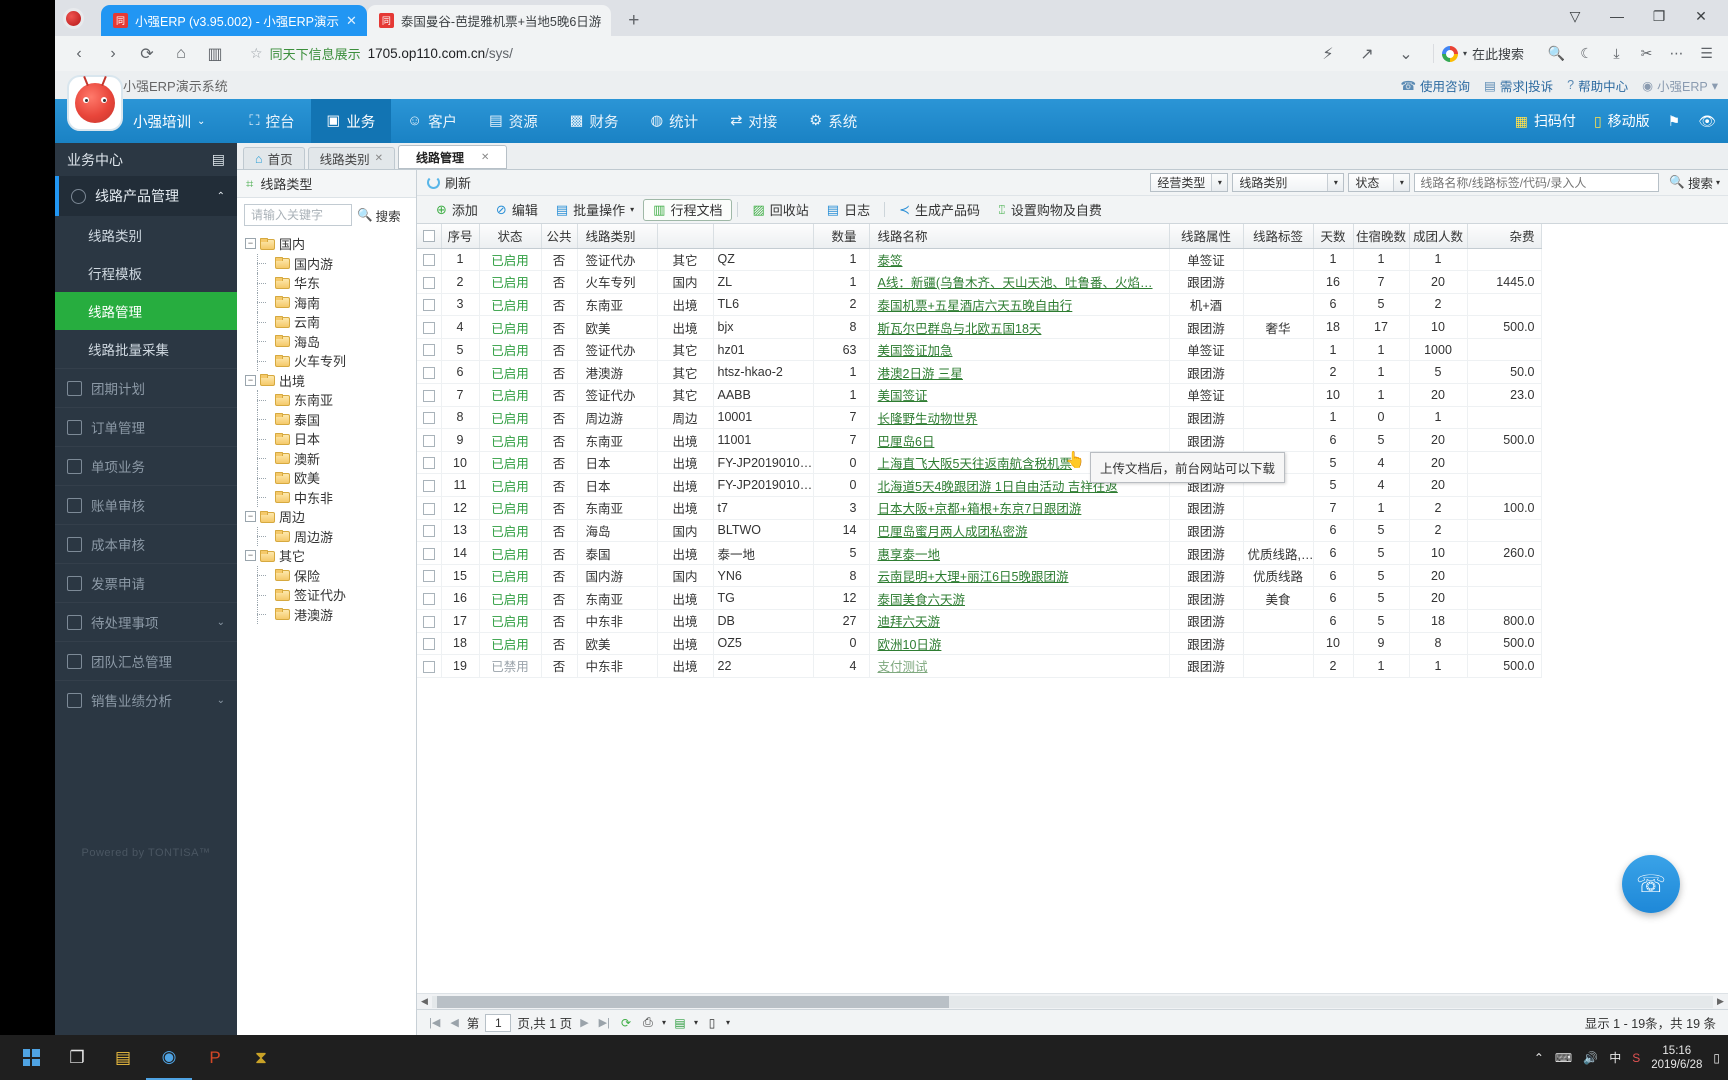 The height and width of the screenshot is (1080, 1728). What do you see at coordinates (329, 244) in the screenshot?
I see `tree-node: − 国内` at bounding box center [329, 244].